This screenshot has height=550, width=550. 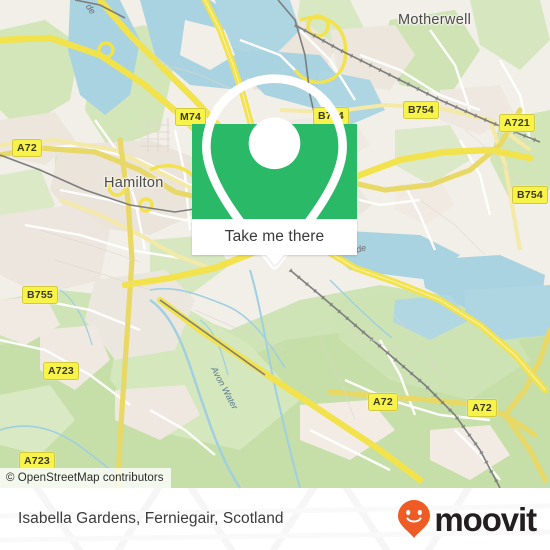 What do you see at coordinates (517, 123) in the screenshot?
I see `road-shield-a721: A721` at bounding box center [517, 123].